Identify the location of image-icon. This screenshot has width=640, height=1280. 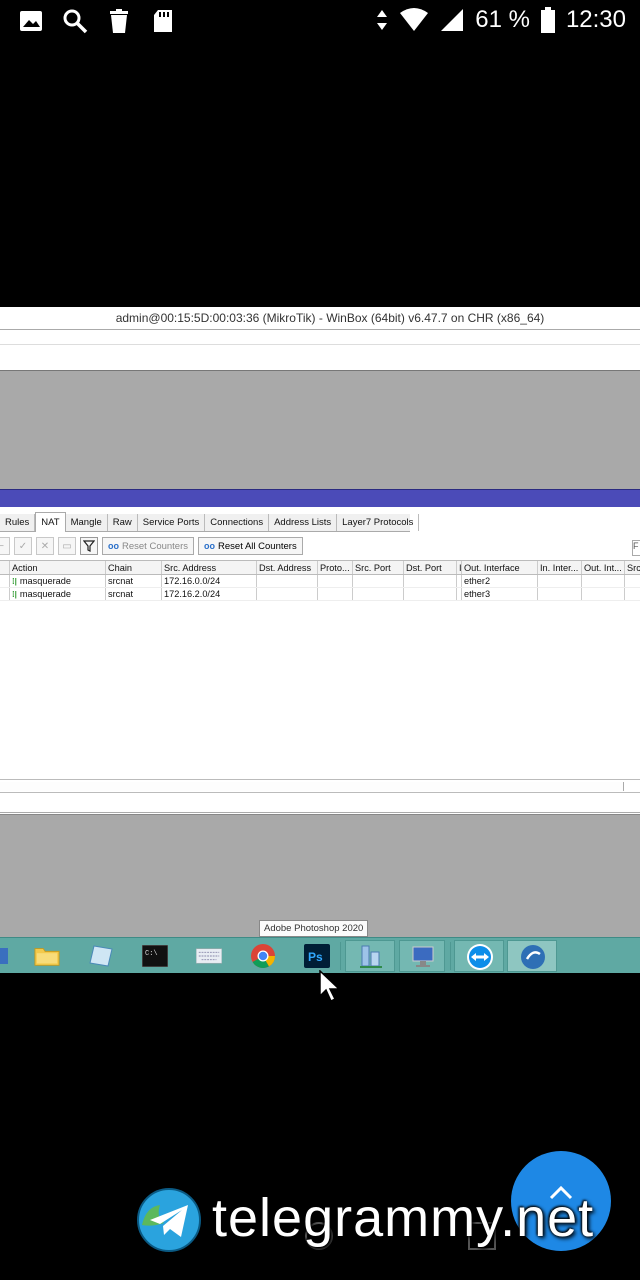
(31, 21).